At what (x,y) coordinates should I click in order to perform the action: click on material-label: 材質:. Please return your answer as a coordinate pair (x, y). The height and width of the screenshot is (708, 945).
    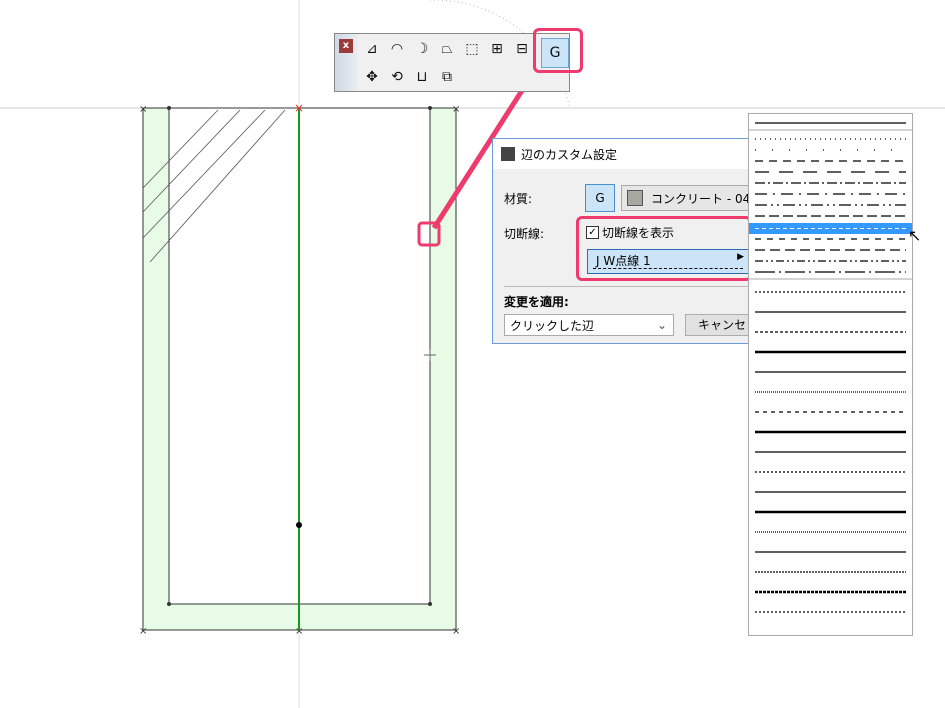
    Looking at the image, I should click on (518, 199).